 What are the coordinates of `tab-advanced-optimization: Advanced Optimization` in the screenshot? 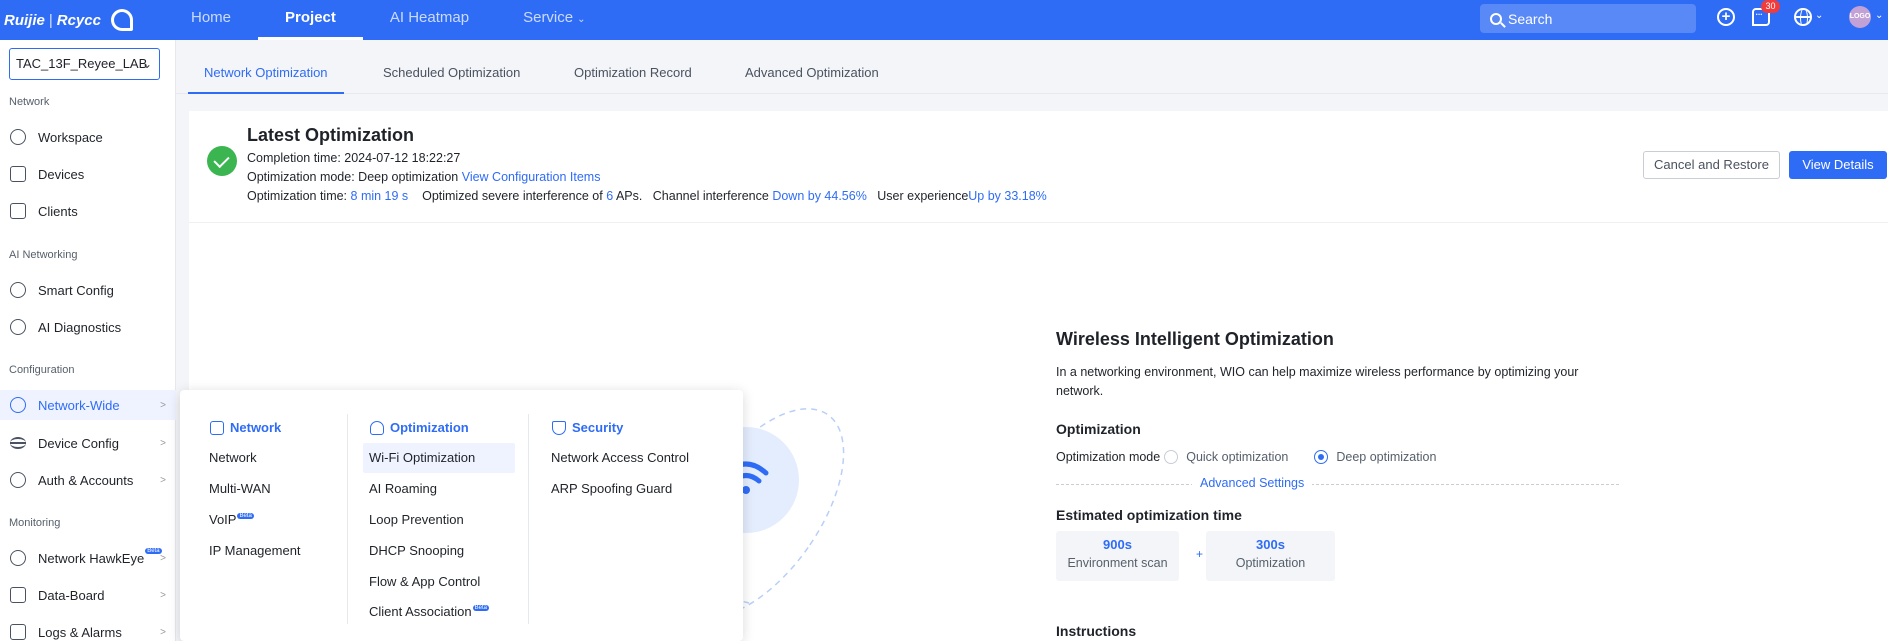 It's located at (812, 67).